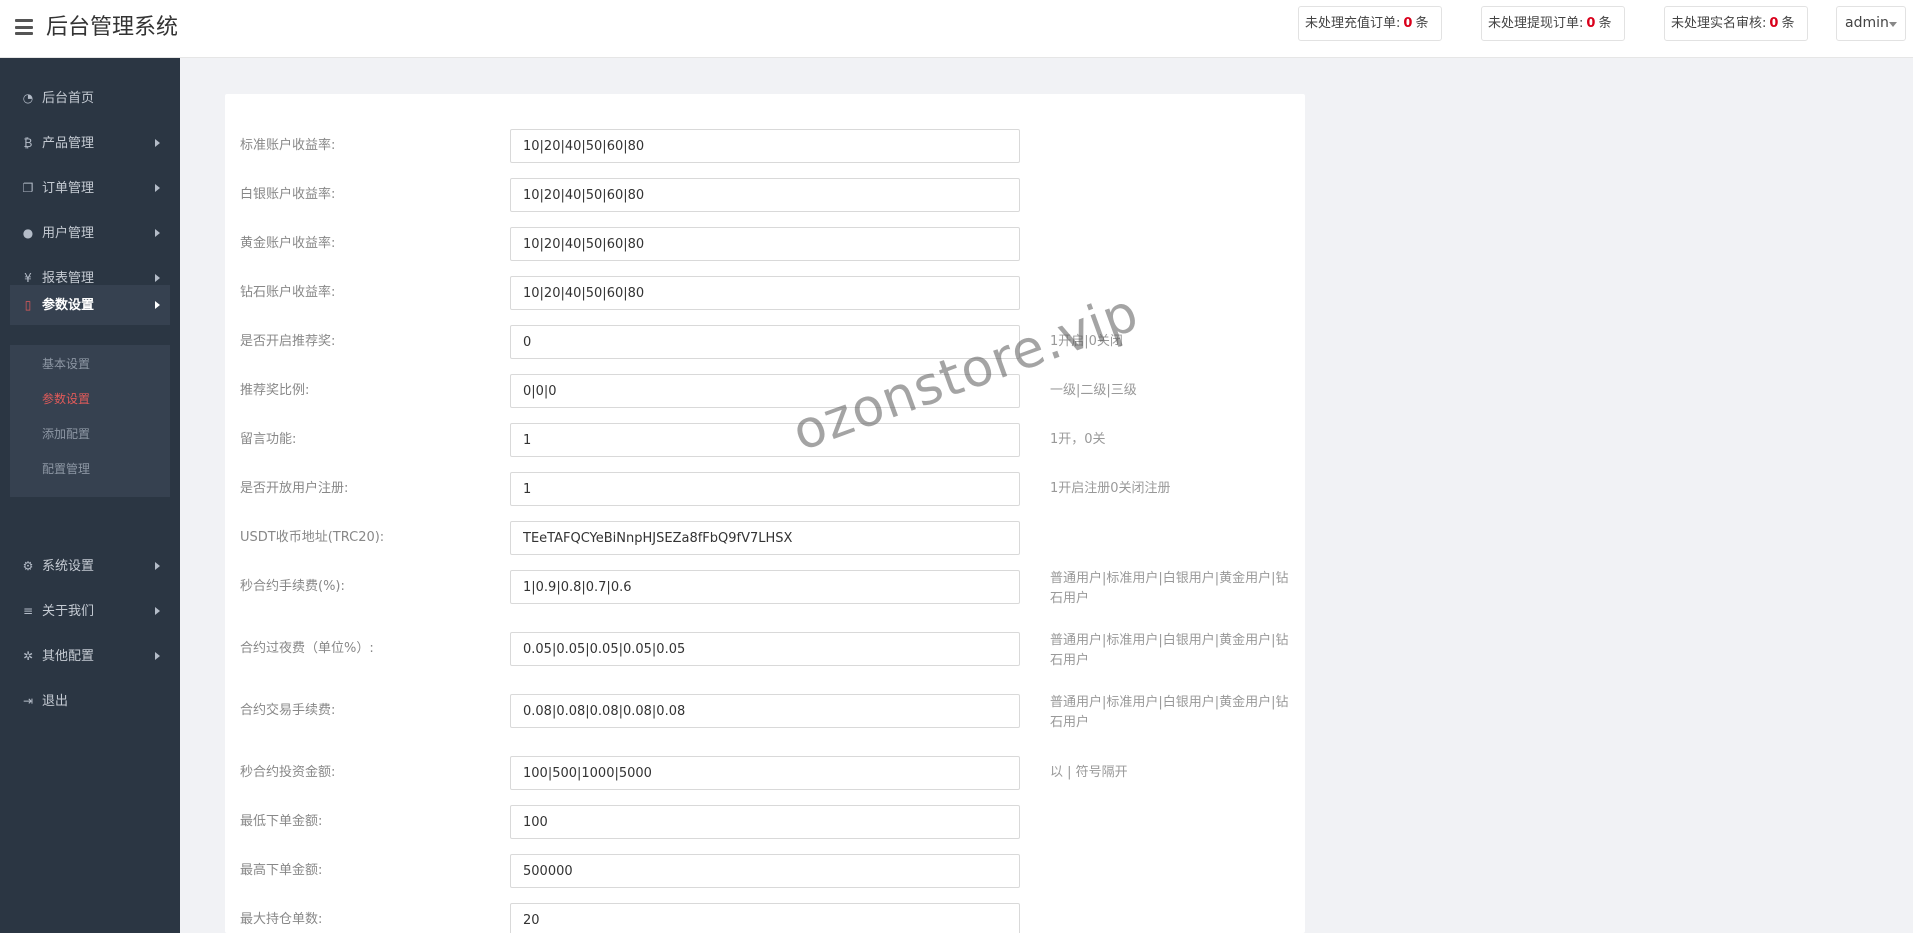  I want to click on file-icon: ▯, so click(28, 305).